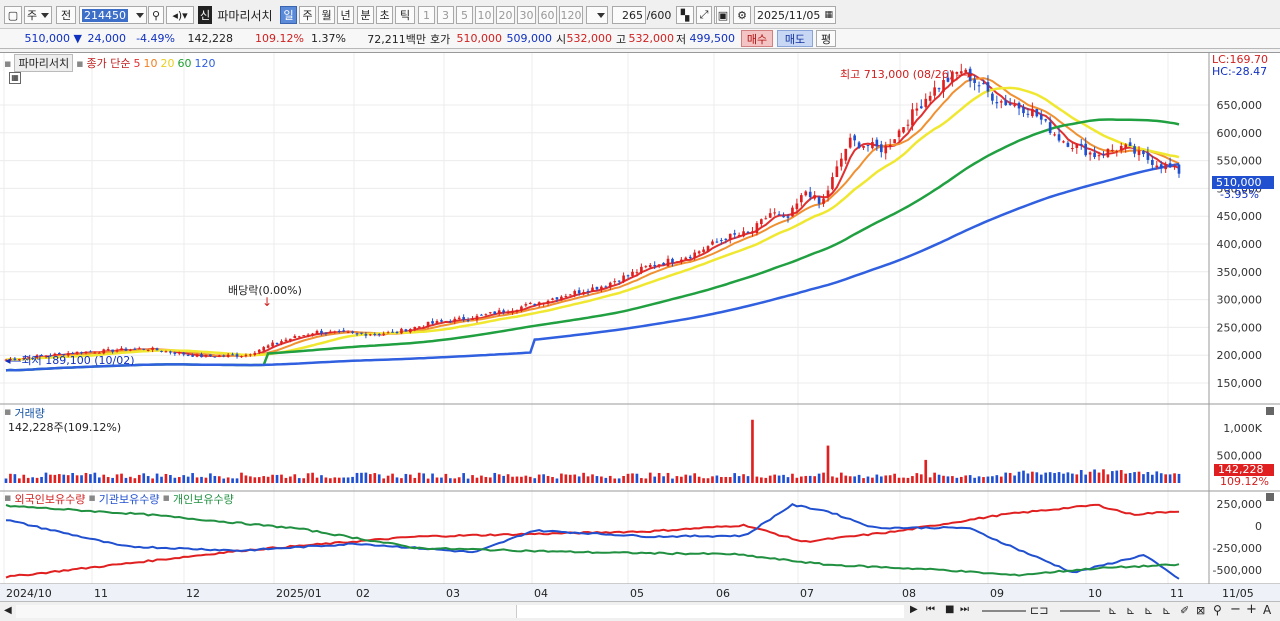  I want to click on gear-icon: ⚙, so click(742, 15).